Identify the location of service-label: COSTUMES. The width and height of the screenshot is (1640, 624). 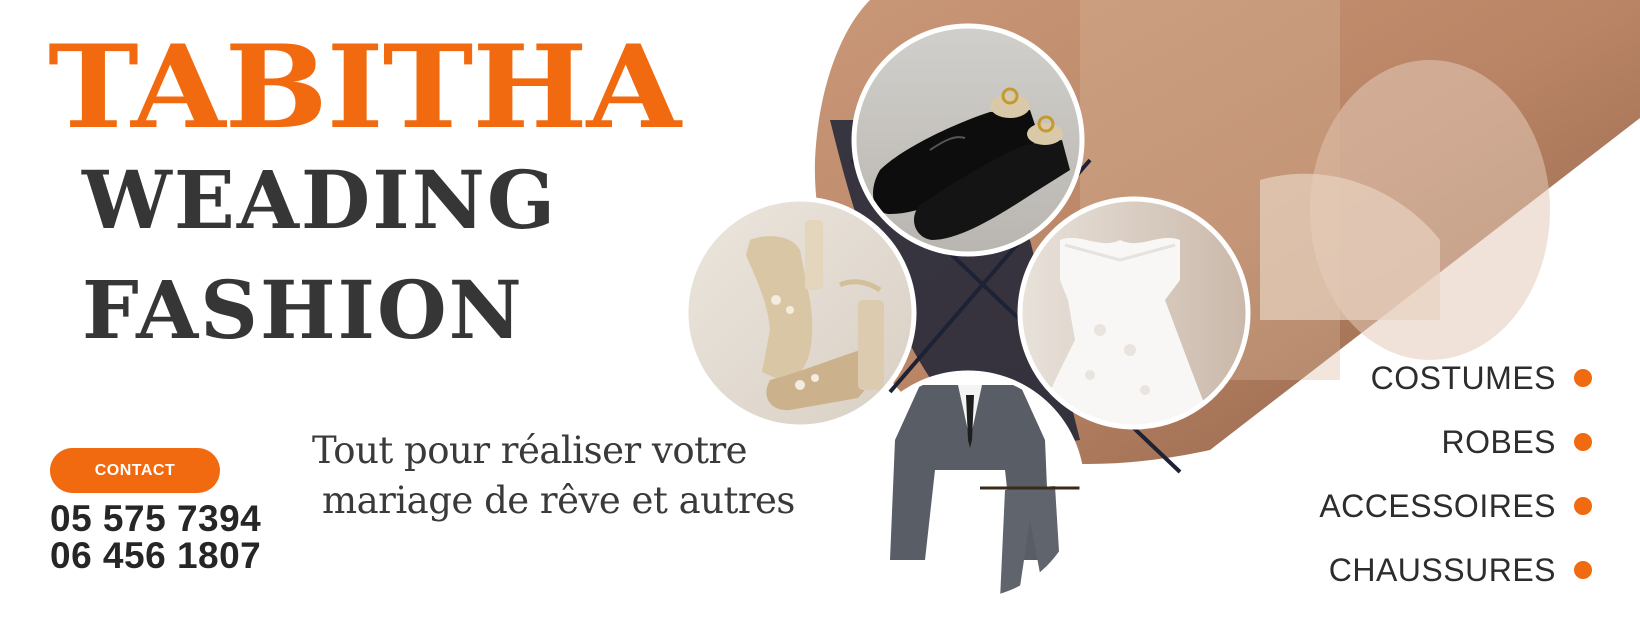
(1463, 377).